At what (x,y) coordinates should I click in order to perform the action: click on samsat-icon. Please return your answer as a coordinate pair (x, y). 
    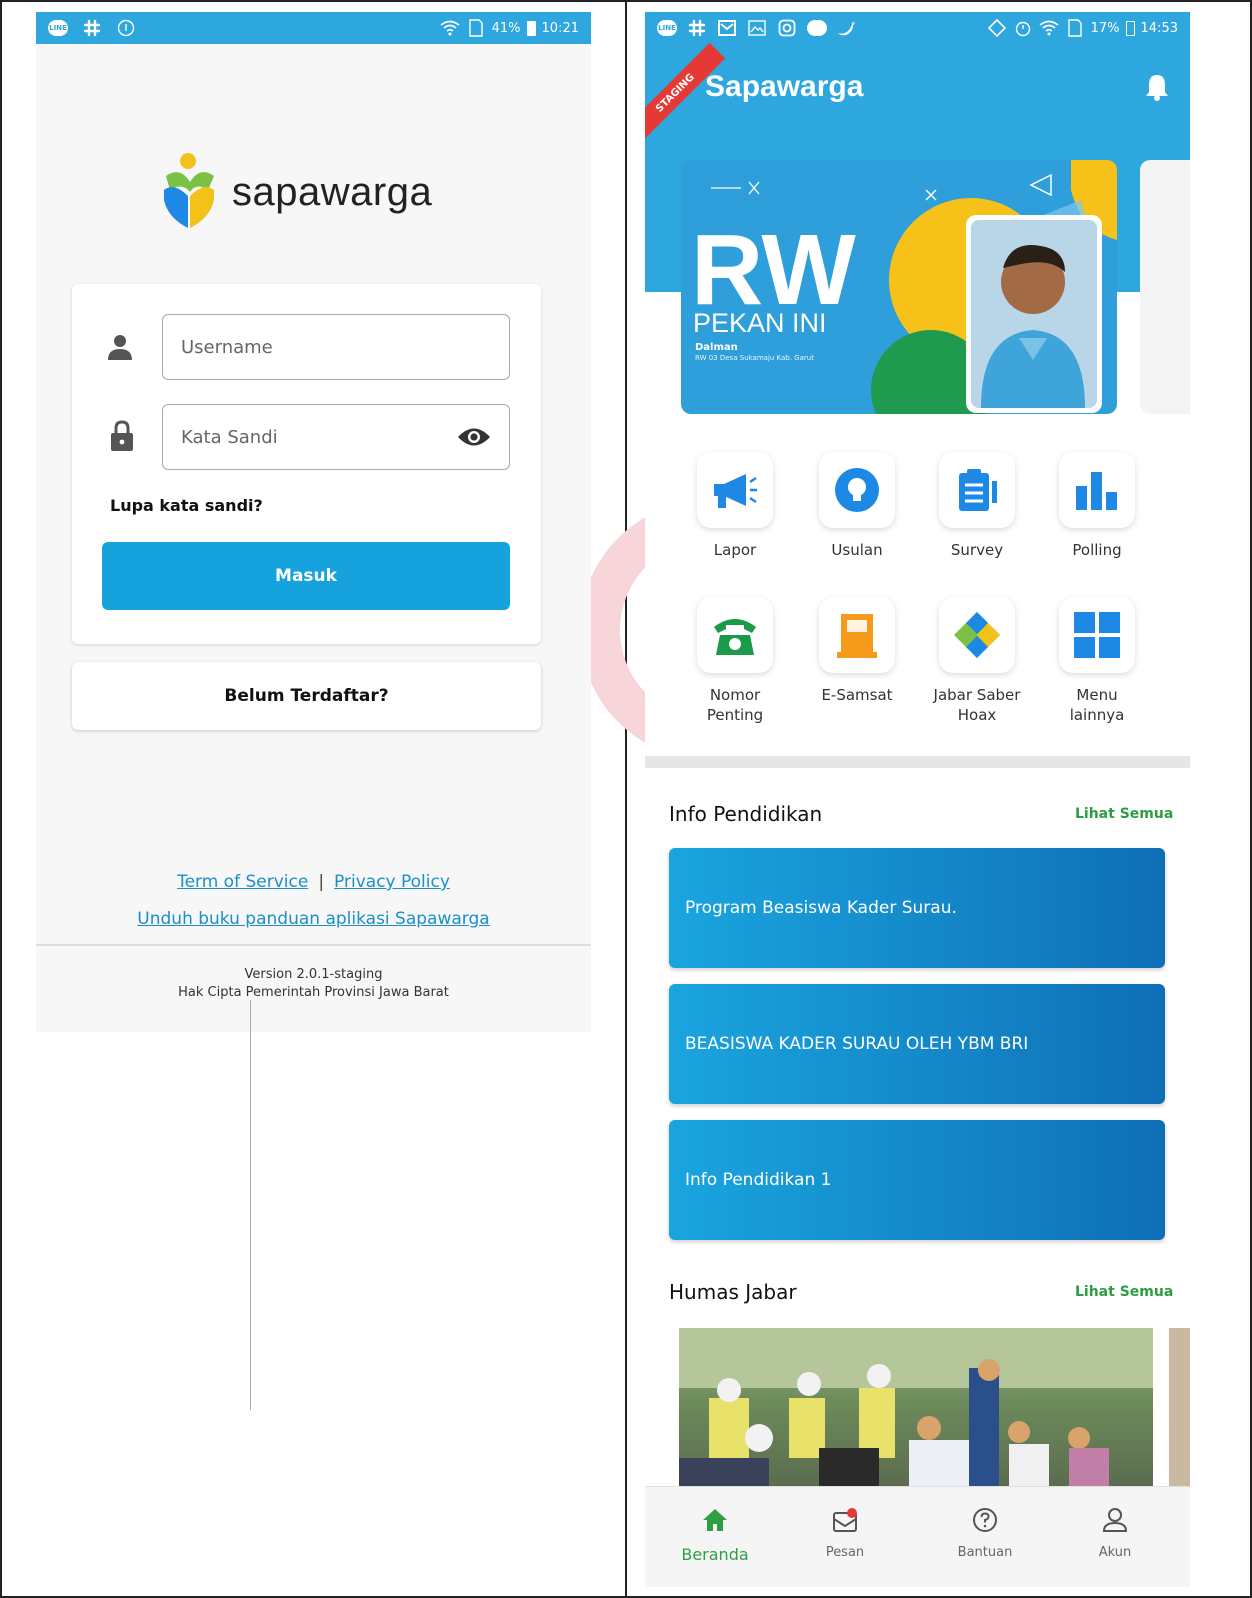
    Looking at the image, I should click on (857, 636).